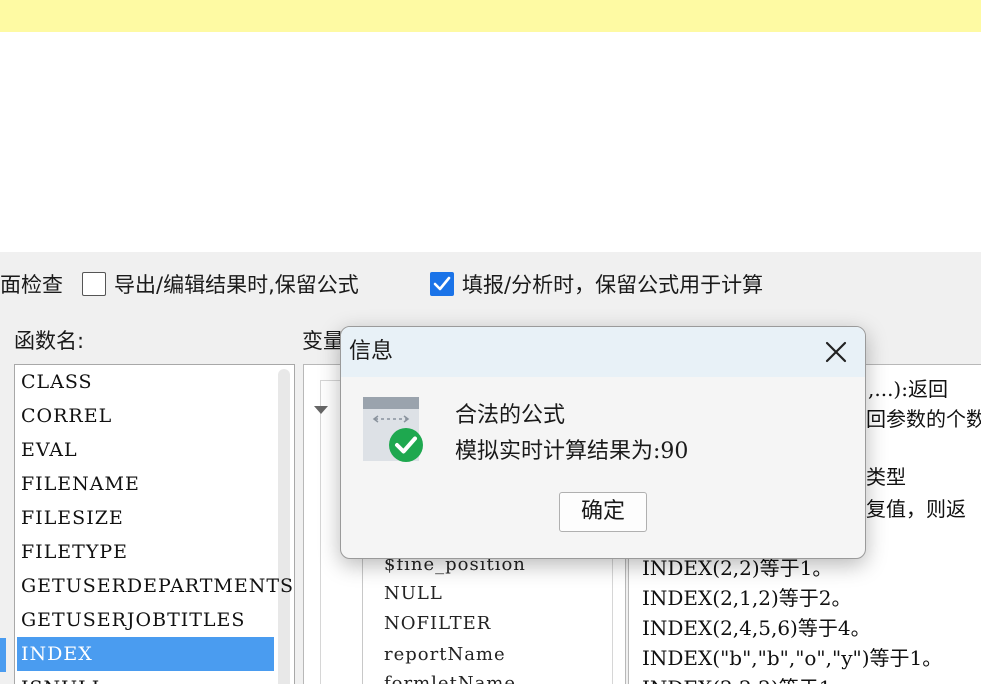 This screenshot has width=981, height=684. I want to click on function-item: EVAL, so click(145, 450).